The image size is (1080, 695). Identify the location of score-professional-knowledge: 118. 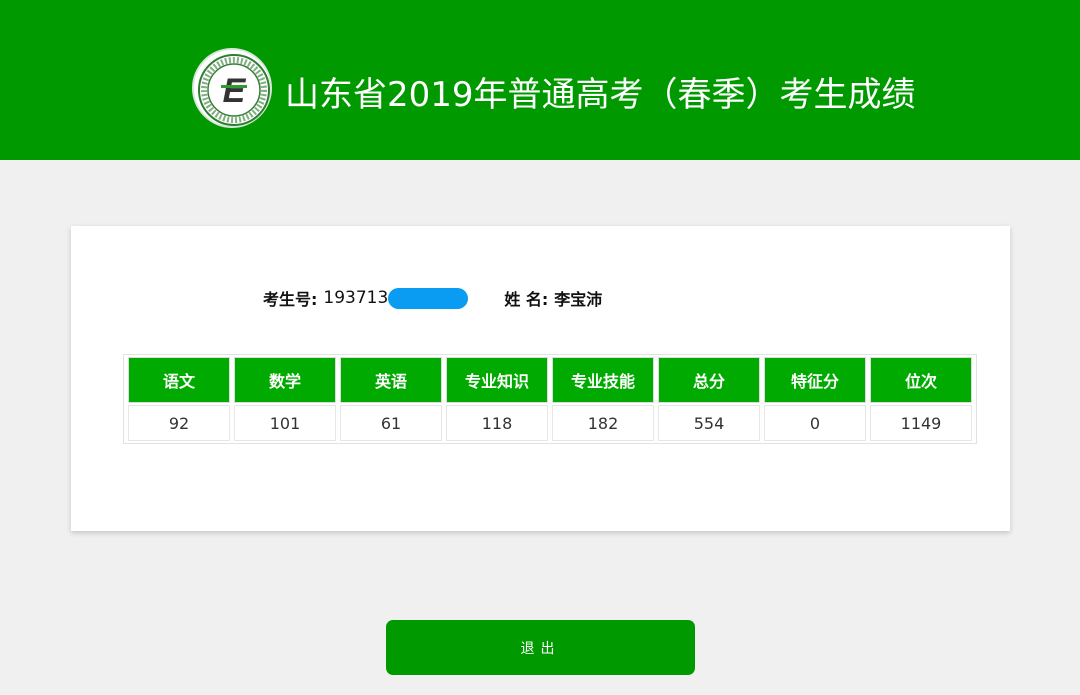
(497, 423).